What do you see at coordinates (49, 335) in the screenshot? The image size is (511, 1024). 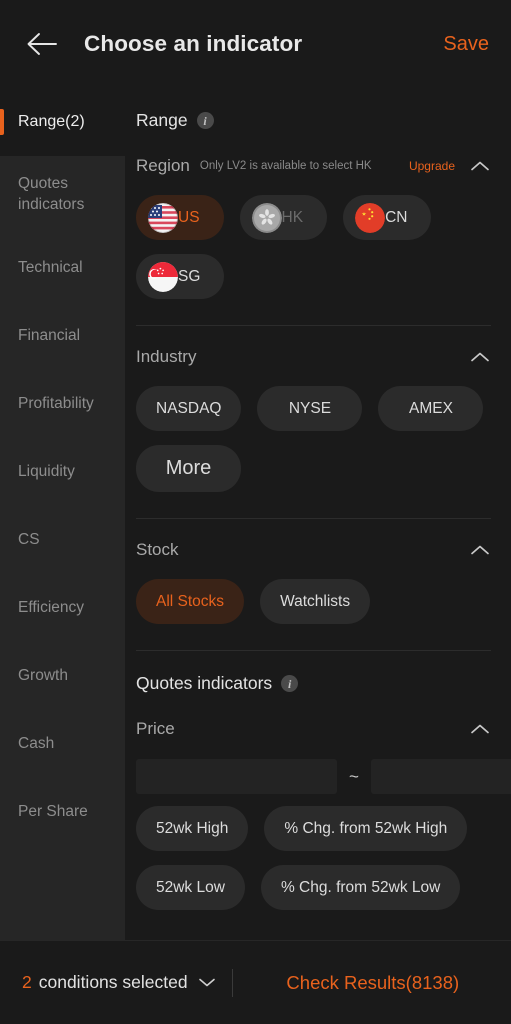 I see `sidebar-item-label: Financial` at bounding box center [49, 335].